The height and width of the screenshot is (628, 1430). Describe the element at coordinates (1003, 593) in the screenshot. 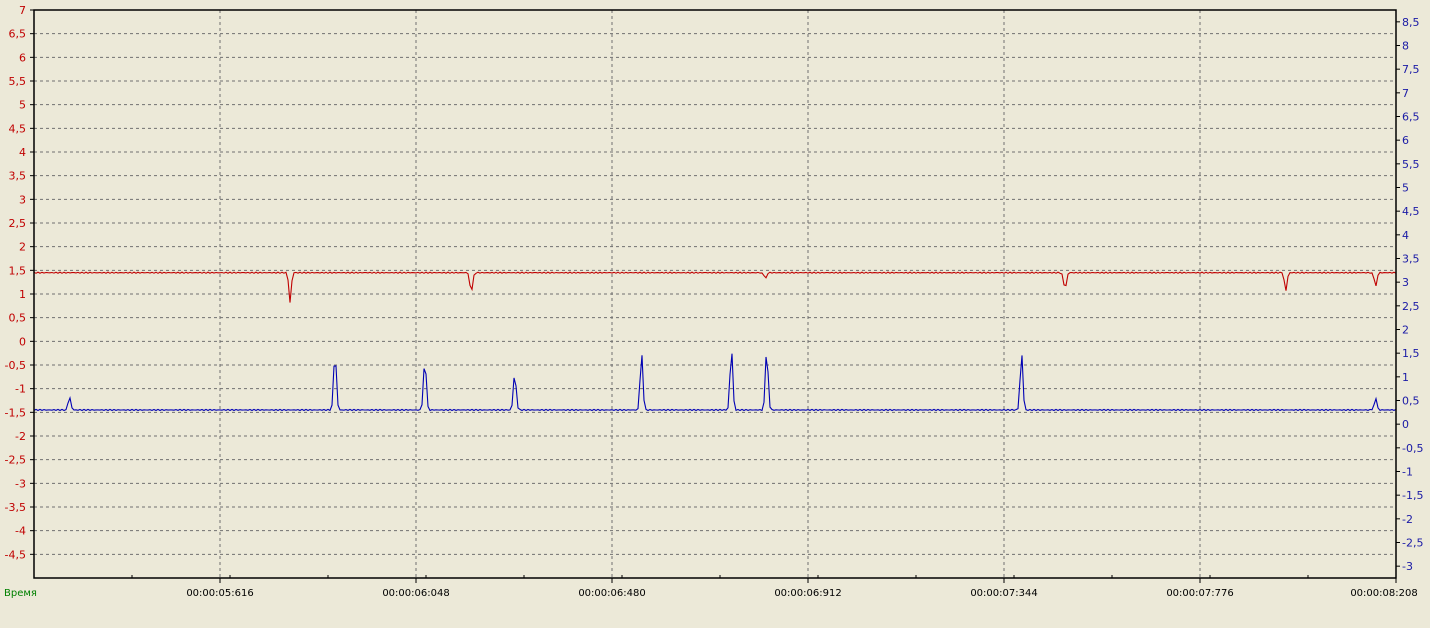

I see `x-tick-label: 00:00:07:344` at that location.